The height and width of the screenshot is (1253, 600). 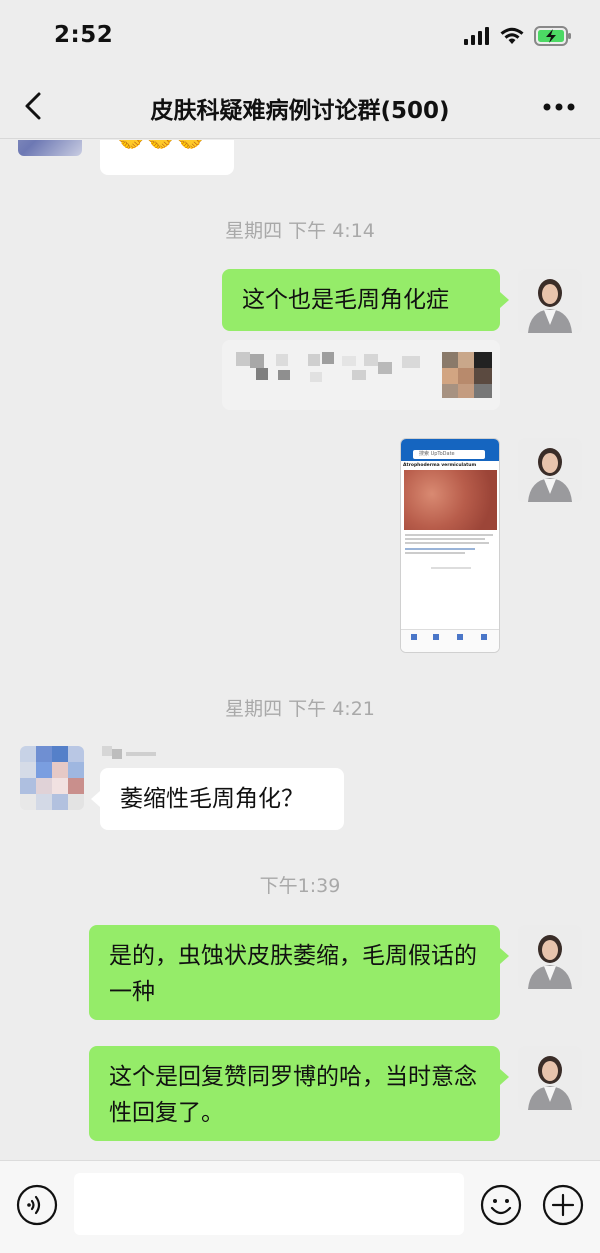 I want to click on screenshot-header: 搜索 UpToDate, so click(x=450, y=450).